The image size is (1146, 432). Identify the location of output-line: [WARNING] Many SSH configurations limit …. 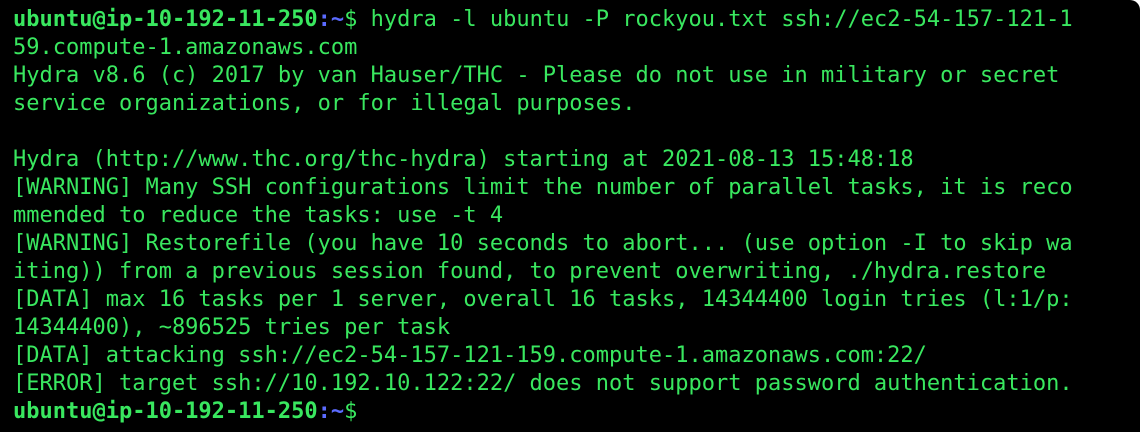
(543, 187).